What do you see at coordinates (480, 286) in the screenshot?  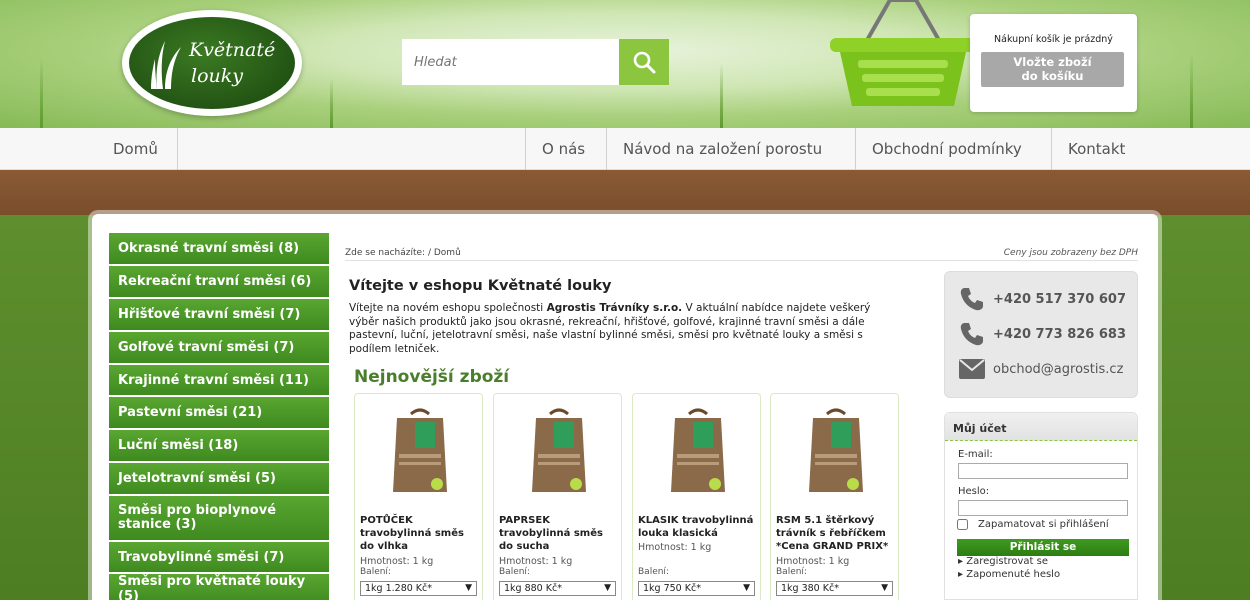 I see `page-title: Vítejte v eshopu Květnaté louky` at bounding box center [480, 286].